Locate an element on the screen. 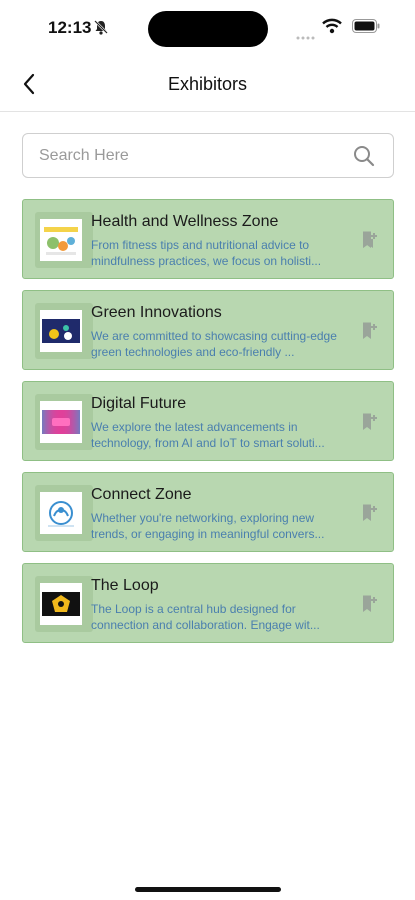 Image resolution: width=415 pixels, height=900 pixels. dynamic-island is located at coordinates (208, 29).